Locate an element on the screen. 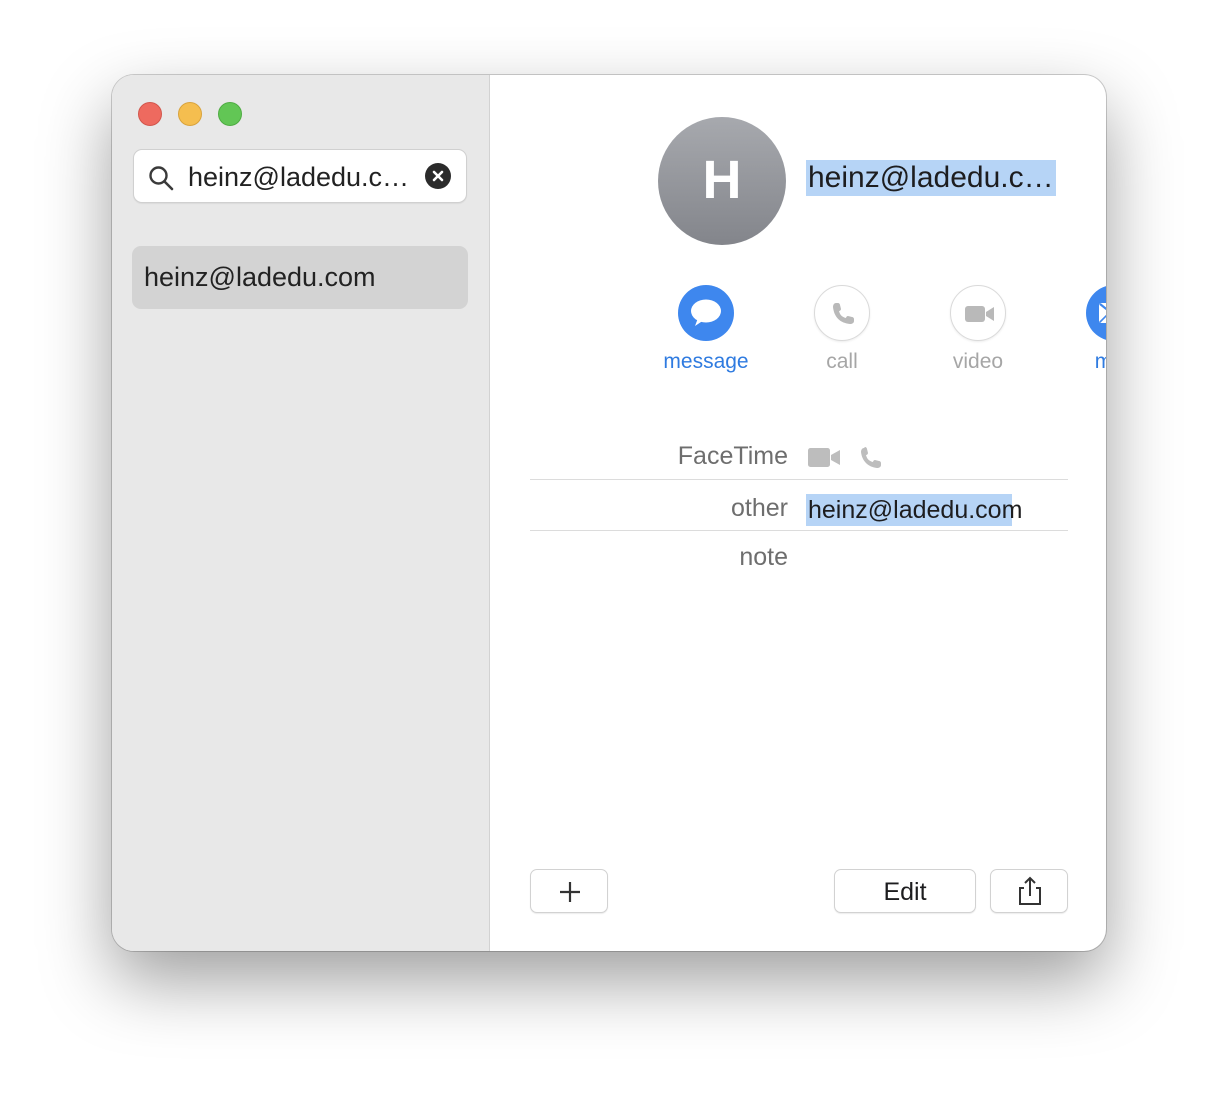 This screenshot has height=1100, width=1218. search-input is located at coordinates (303, 177).